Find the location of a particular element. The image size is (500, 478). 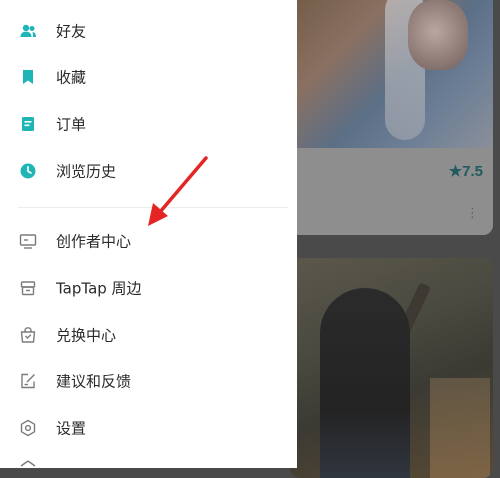

drawer-item-label: 收藏 is located at coordinates (71, 77).